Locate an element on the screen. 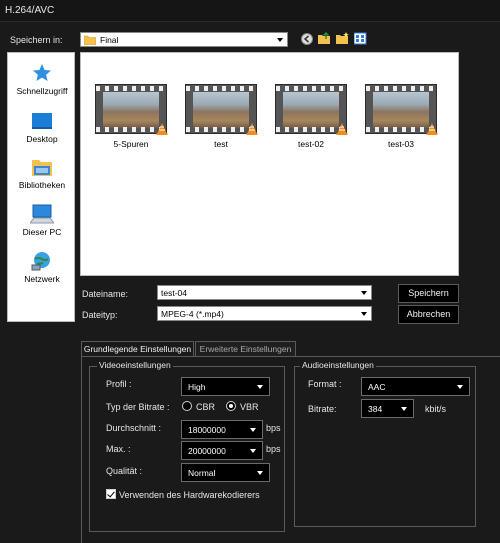  save-in-label: Speichern in: is located at coordinates (36, 40).